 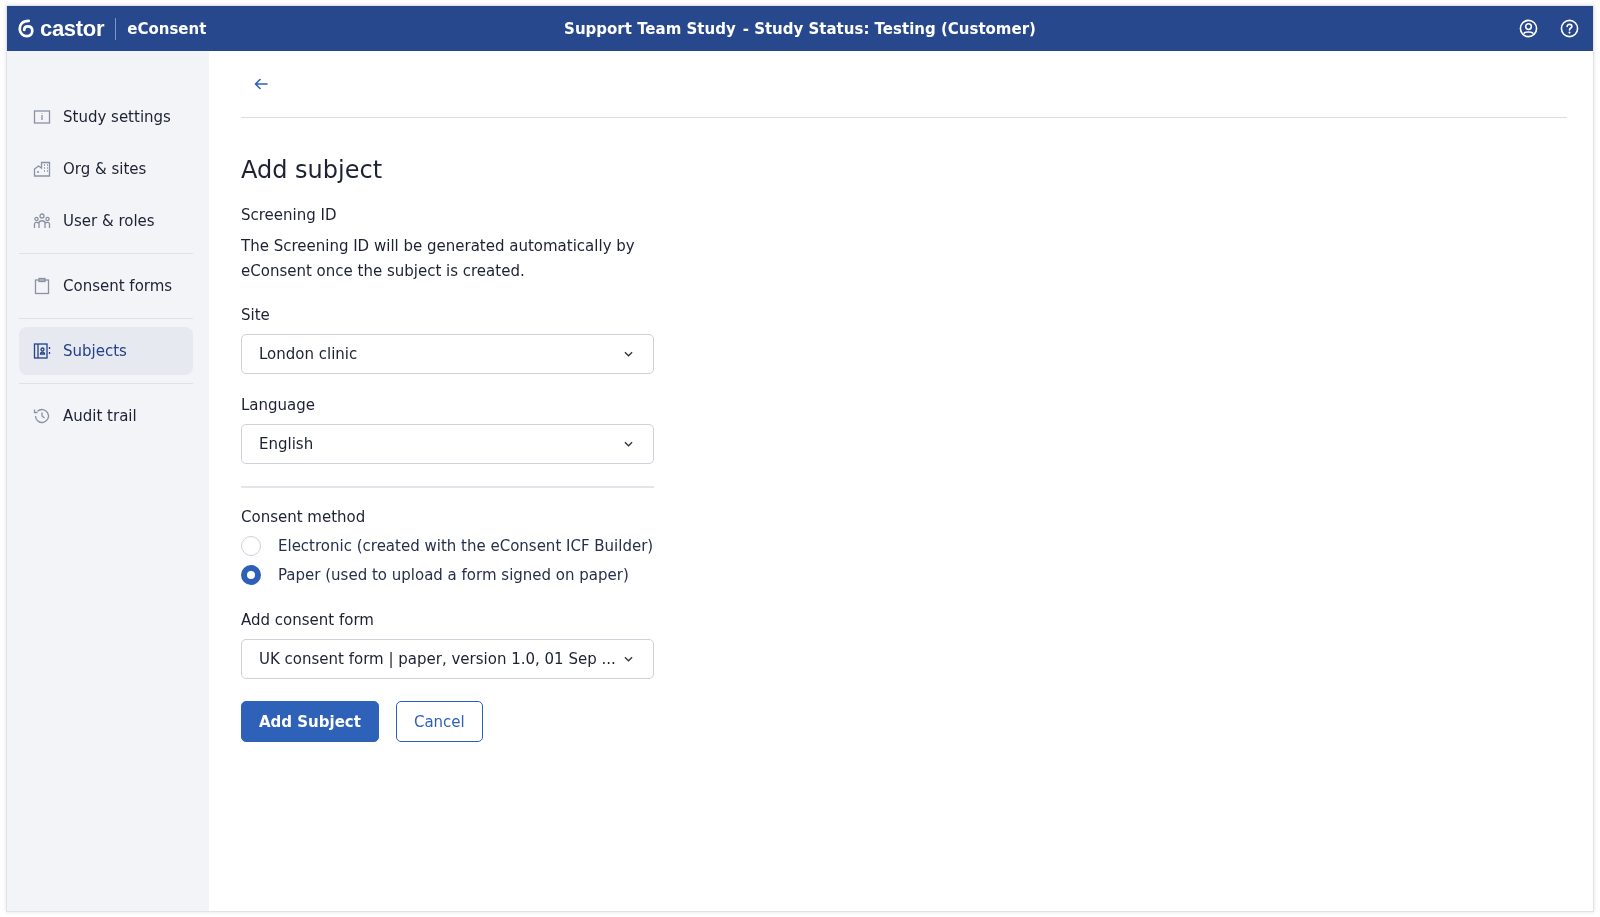 What do you see at coordinates (447, 354) in the screenshot?
I see `site-dropdown: London clinic` at bounding box center [447, 354].